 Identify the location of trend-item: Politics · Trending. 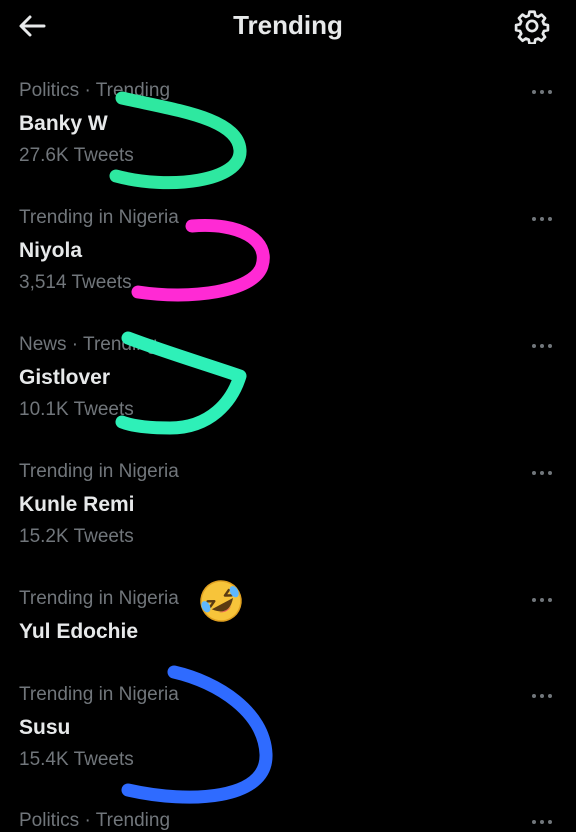
(288, 819).